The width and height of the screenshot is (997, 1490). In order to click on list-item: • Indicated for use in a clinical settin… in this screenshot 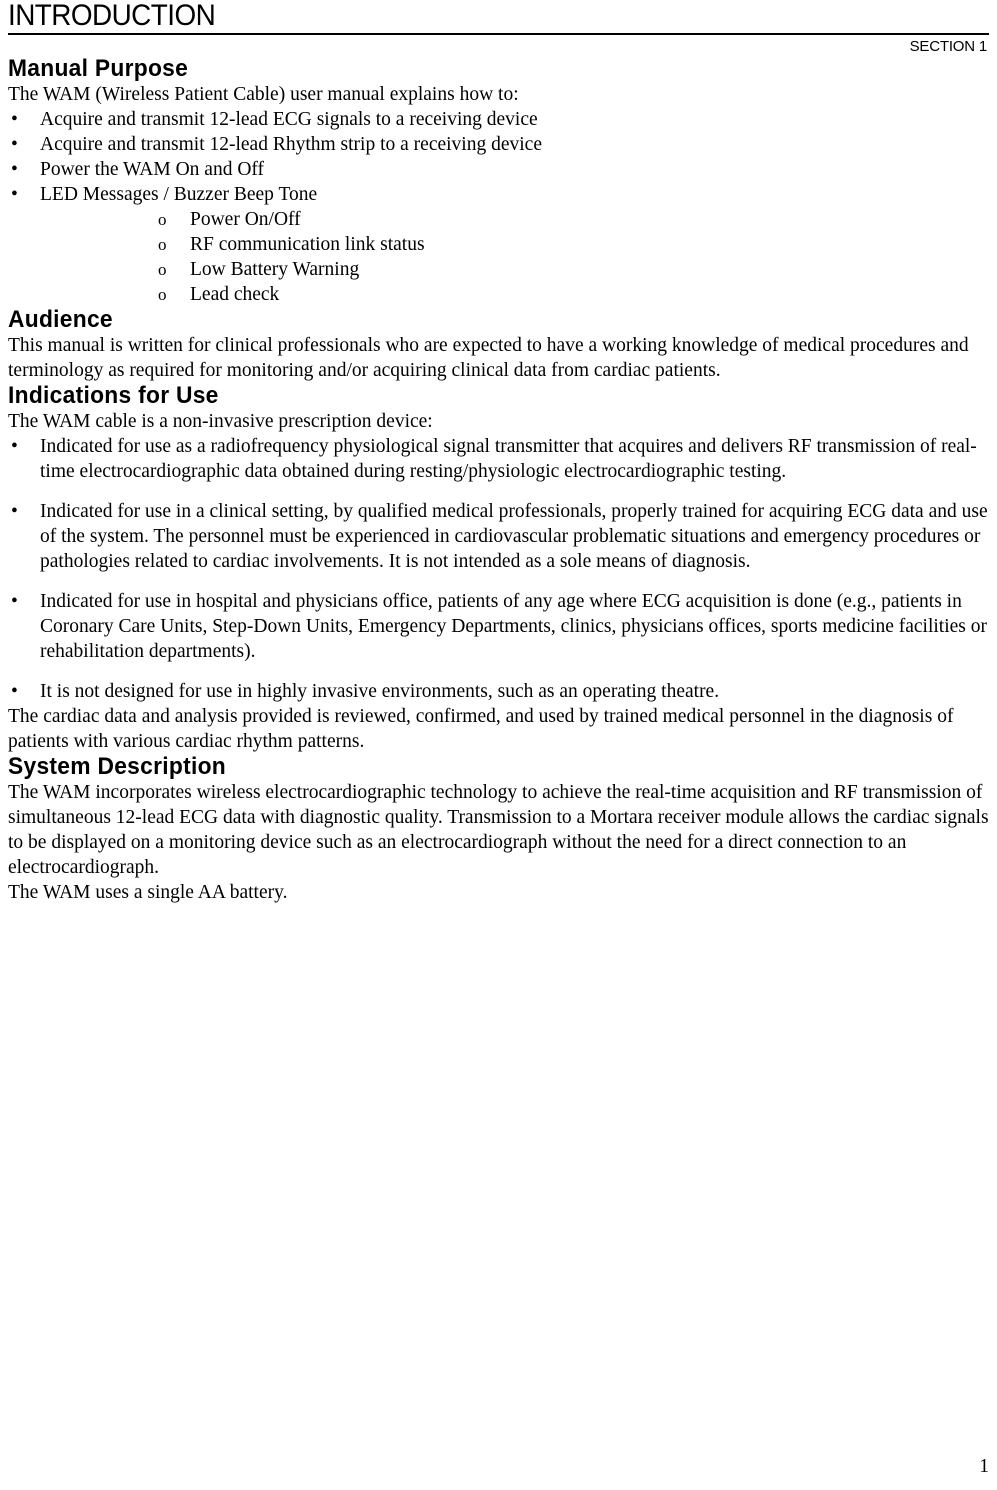, I will do `click(498, 536)`.